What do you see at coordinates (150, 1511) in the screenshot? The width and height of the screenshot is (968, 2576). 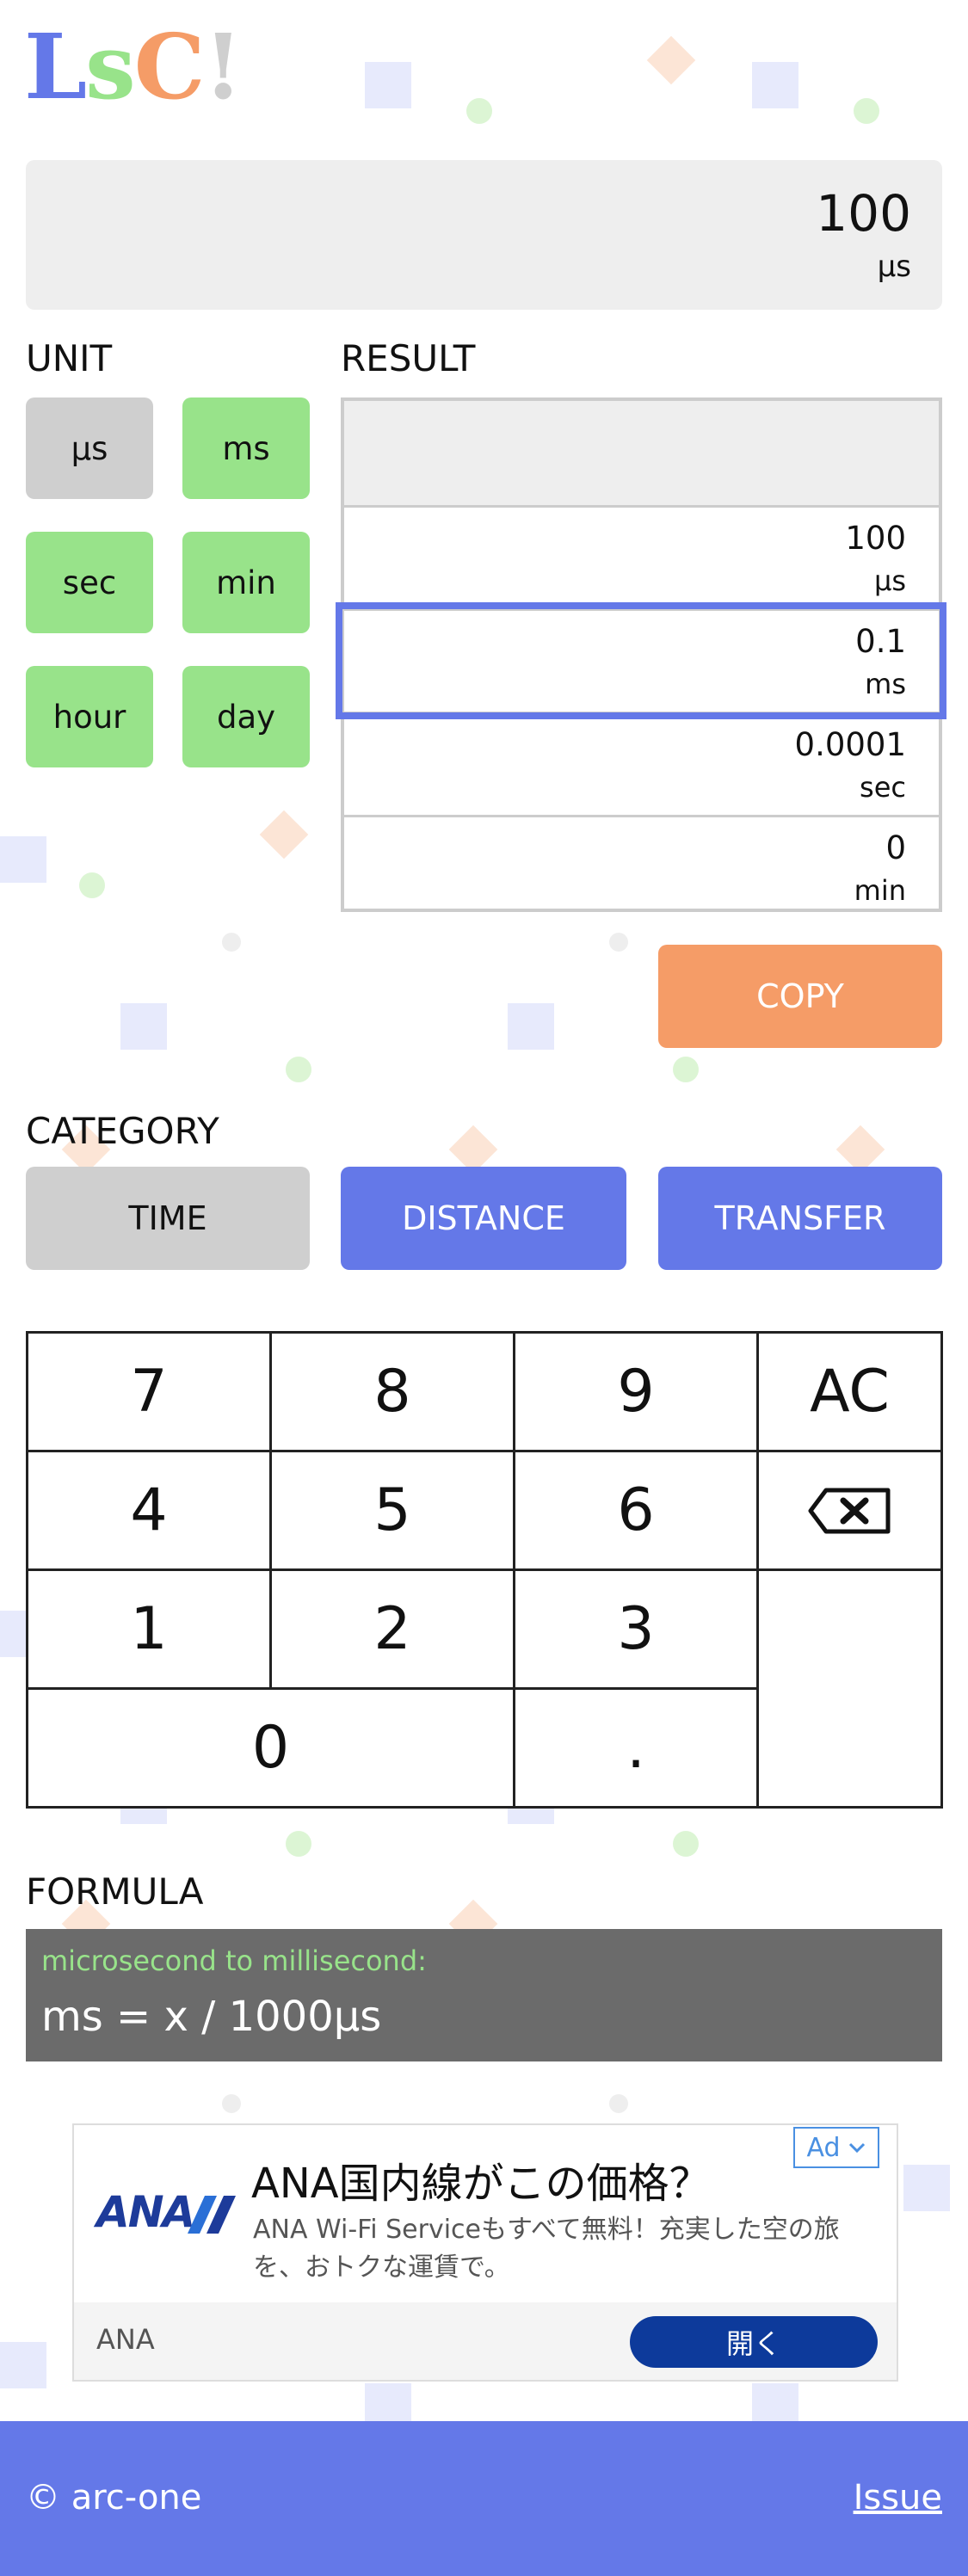 I see `key-4: 4` at bounding box center [150, 1511].